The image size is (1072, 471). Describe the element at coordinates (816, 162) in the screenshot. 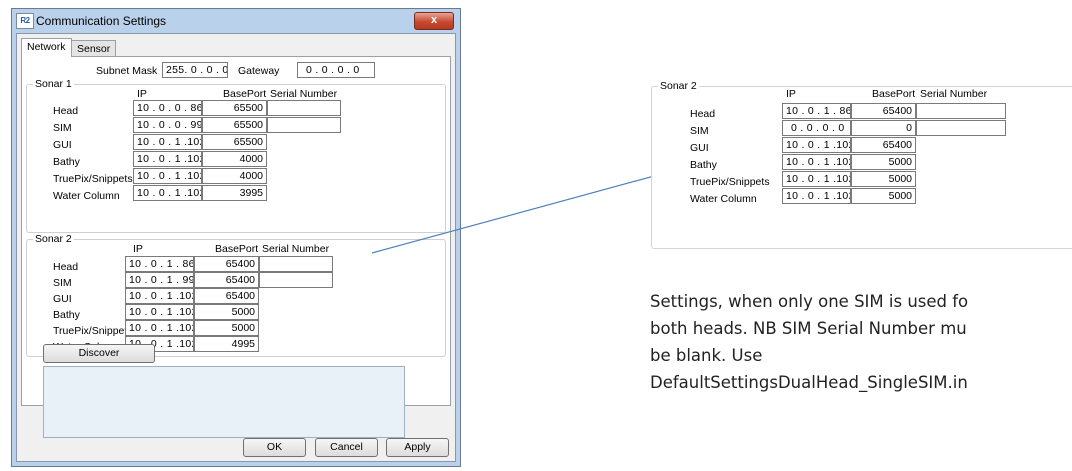

I see `snippet-bathy-ip-input: 10 . 0 . 1 .102` at that location.